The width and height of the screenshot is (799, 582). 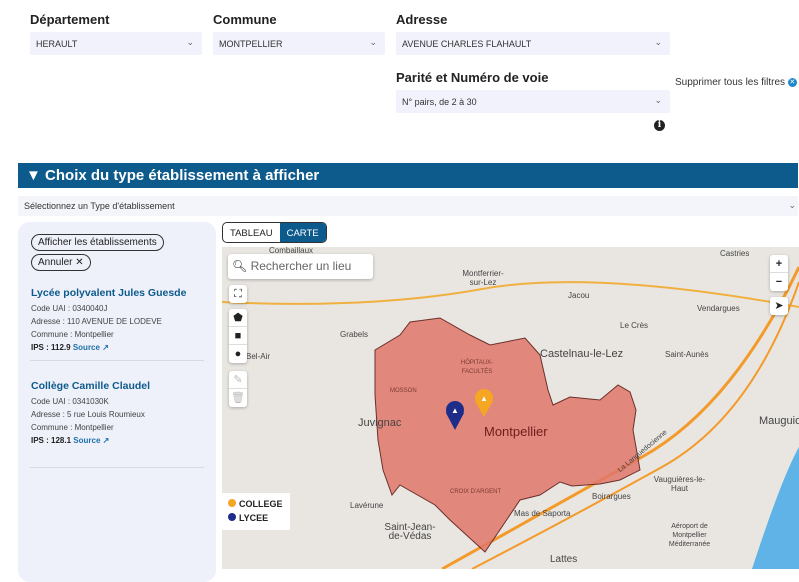 What do you see at coordinates (689, 535) in the screenshot?
I see `airport-label: Aéroport de Montpellier Méditerranée` at bounding box center [689, 535].